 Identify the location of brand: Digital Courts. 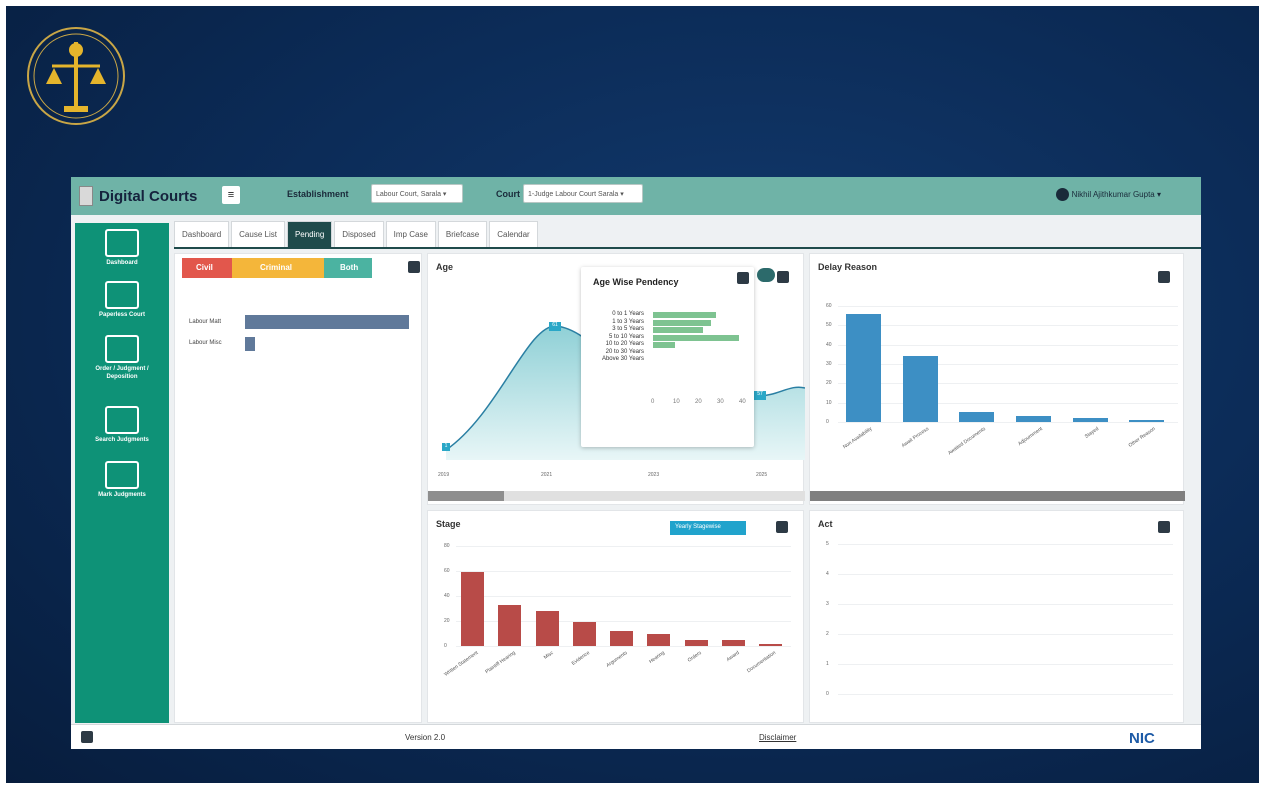
(138, 196).